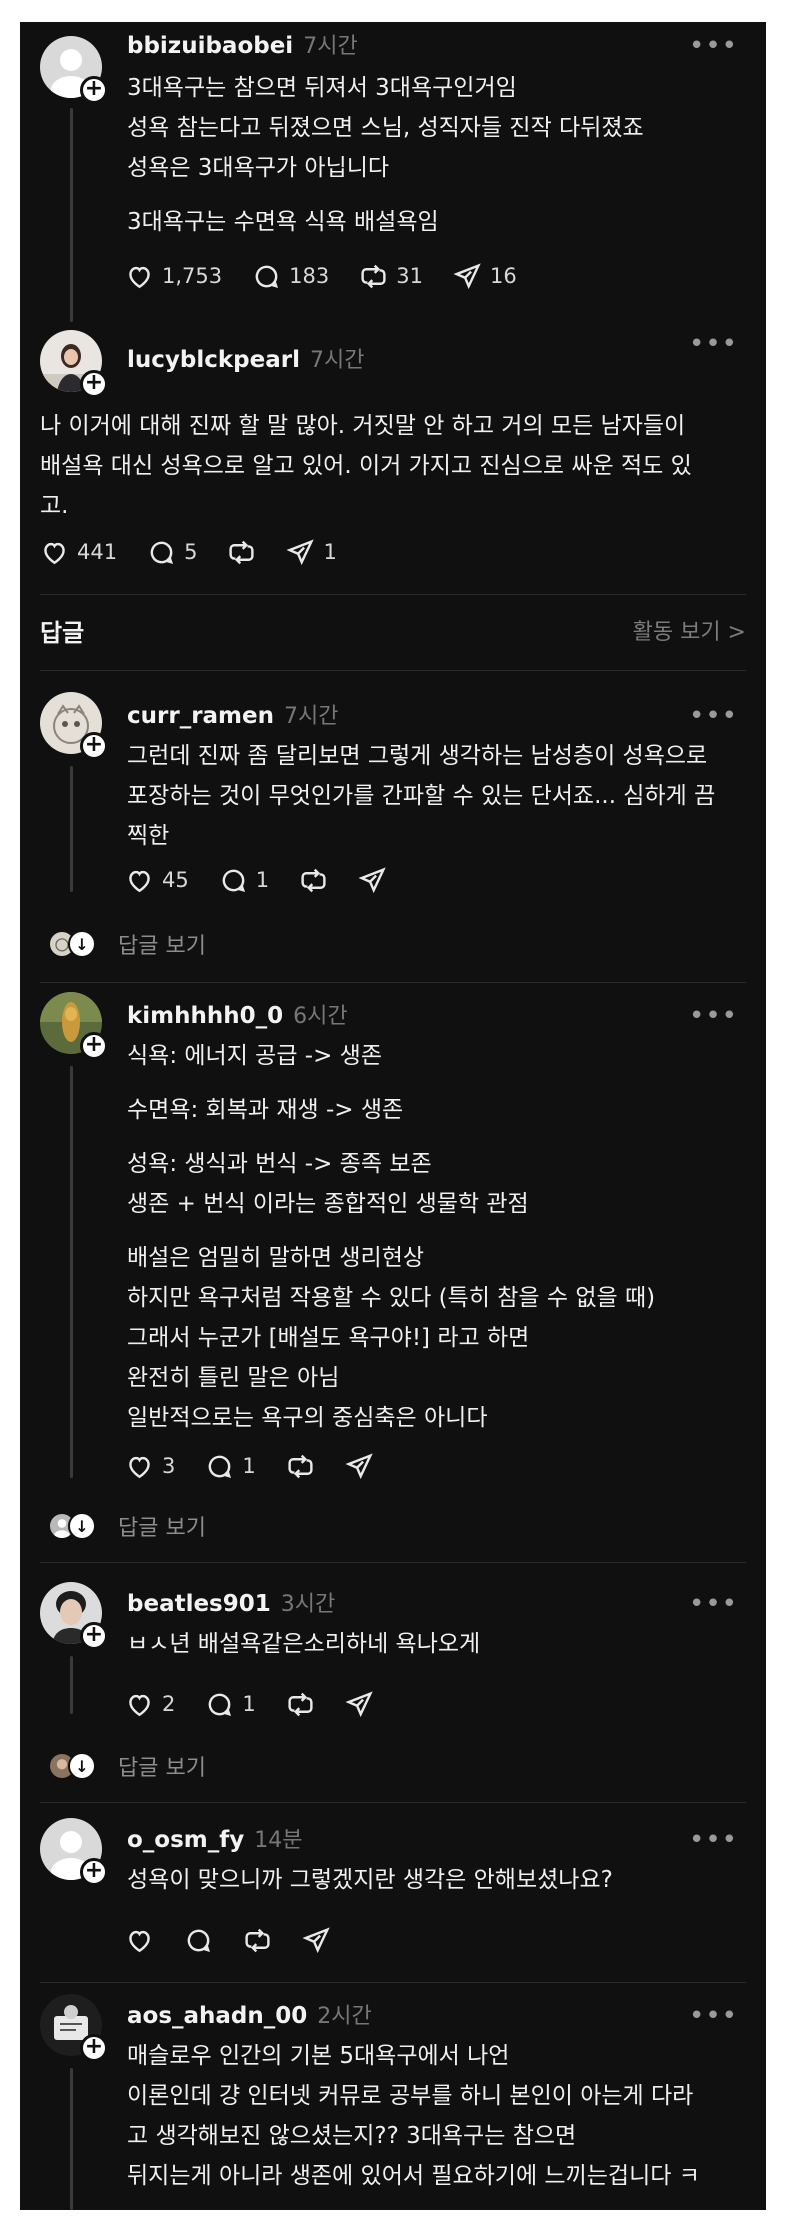  What do you see at coordinates (255, 1056) in the screenshot?
I see `reply-line: 식욕: 에너지 공급 -> 생존` at bounding box center [255, 1056].